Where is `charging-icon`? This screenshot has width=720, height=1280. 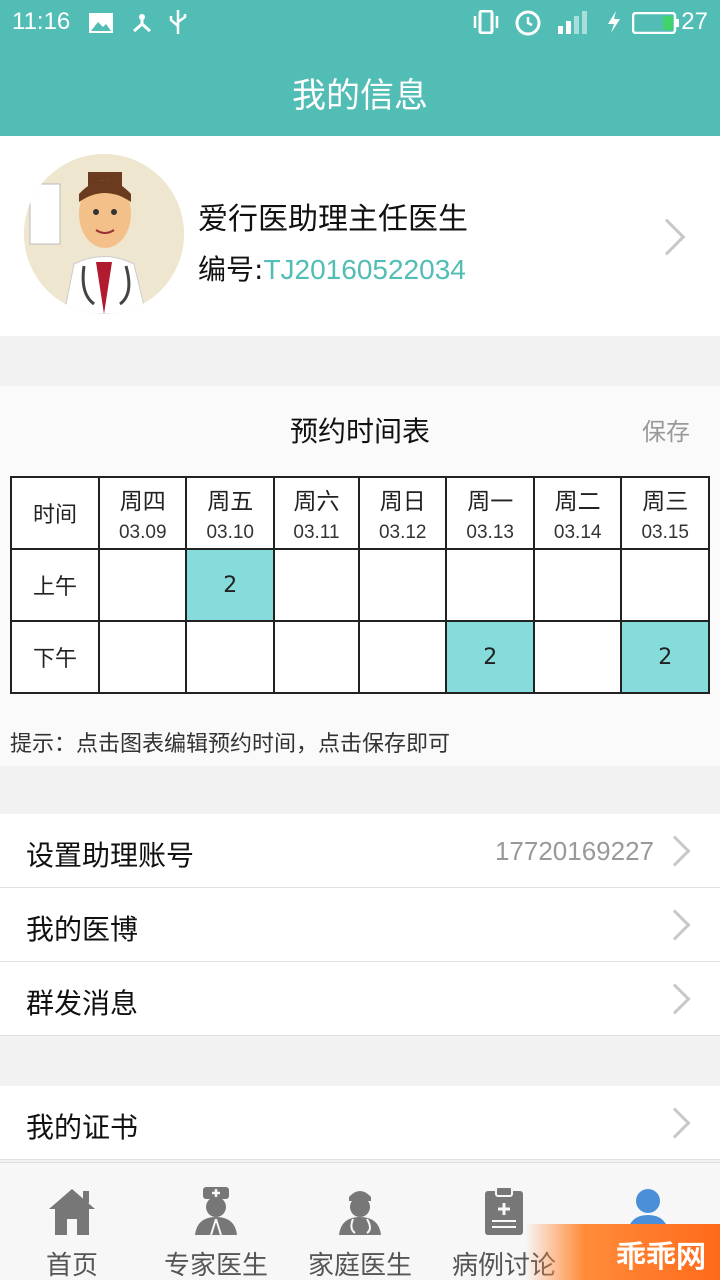
charging-icon is located at coordinates (614, 22).